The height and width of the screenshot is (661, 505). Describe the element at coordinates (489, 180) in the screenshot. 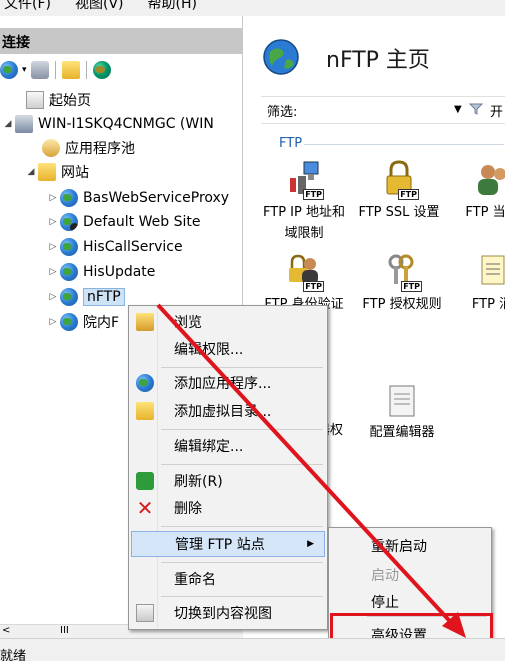

I see `users-icon` at that location.